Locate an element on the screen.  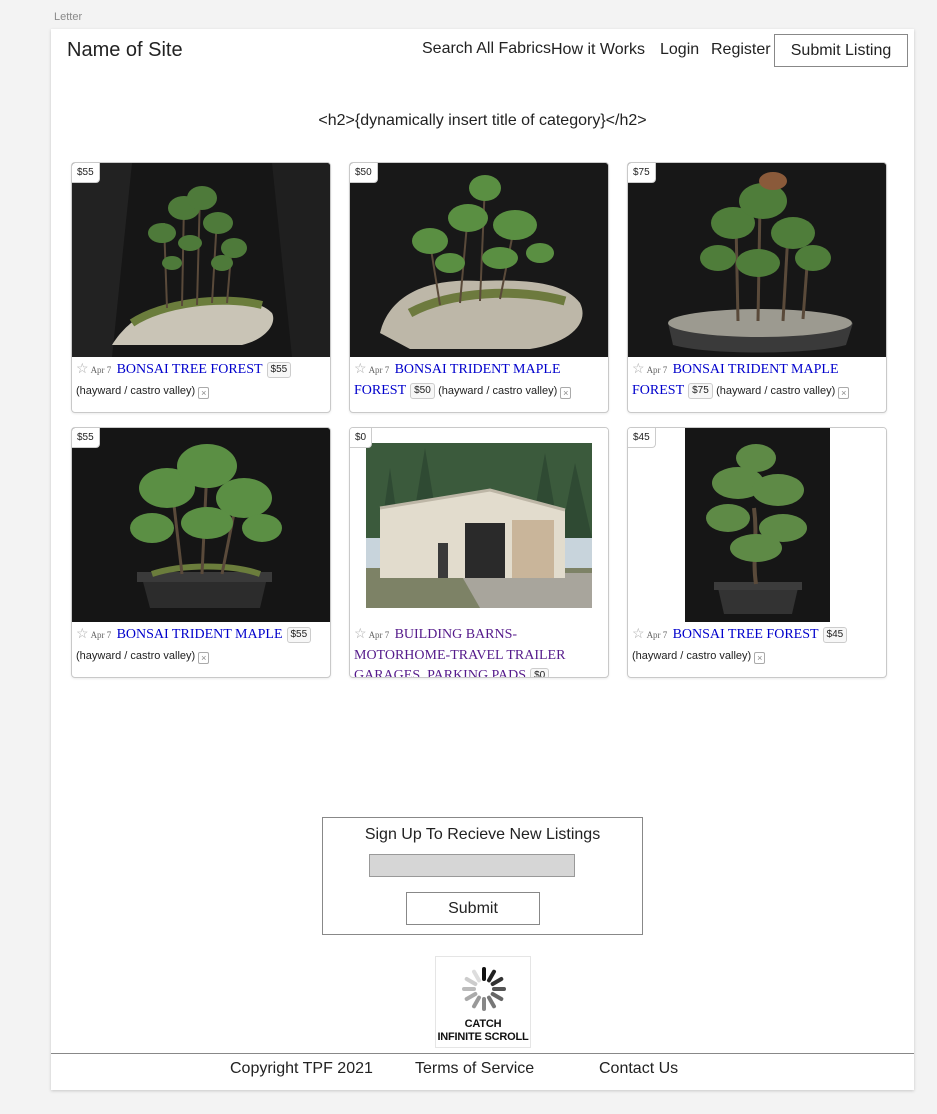
listing-image: $45 is located at coordinates (757, 525).